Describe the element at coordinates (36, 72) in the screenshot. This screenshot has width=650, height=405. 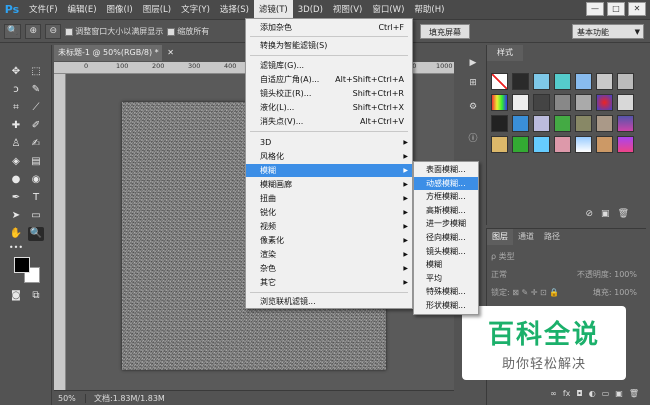
I see `marquee-tool-icon: ⬚` at that location.